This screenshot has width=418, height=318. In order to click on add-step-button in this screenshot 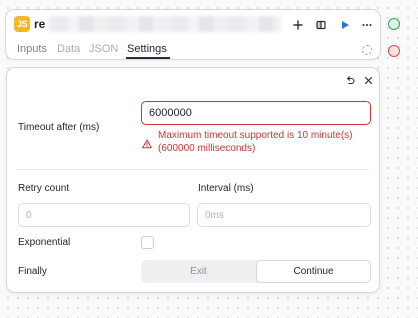, I will do `click(298, 25)`.